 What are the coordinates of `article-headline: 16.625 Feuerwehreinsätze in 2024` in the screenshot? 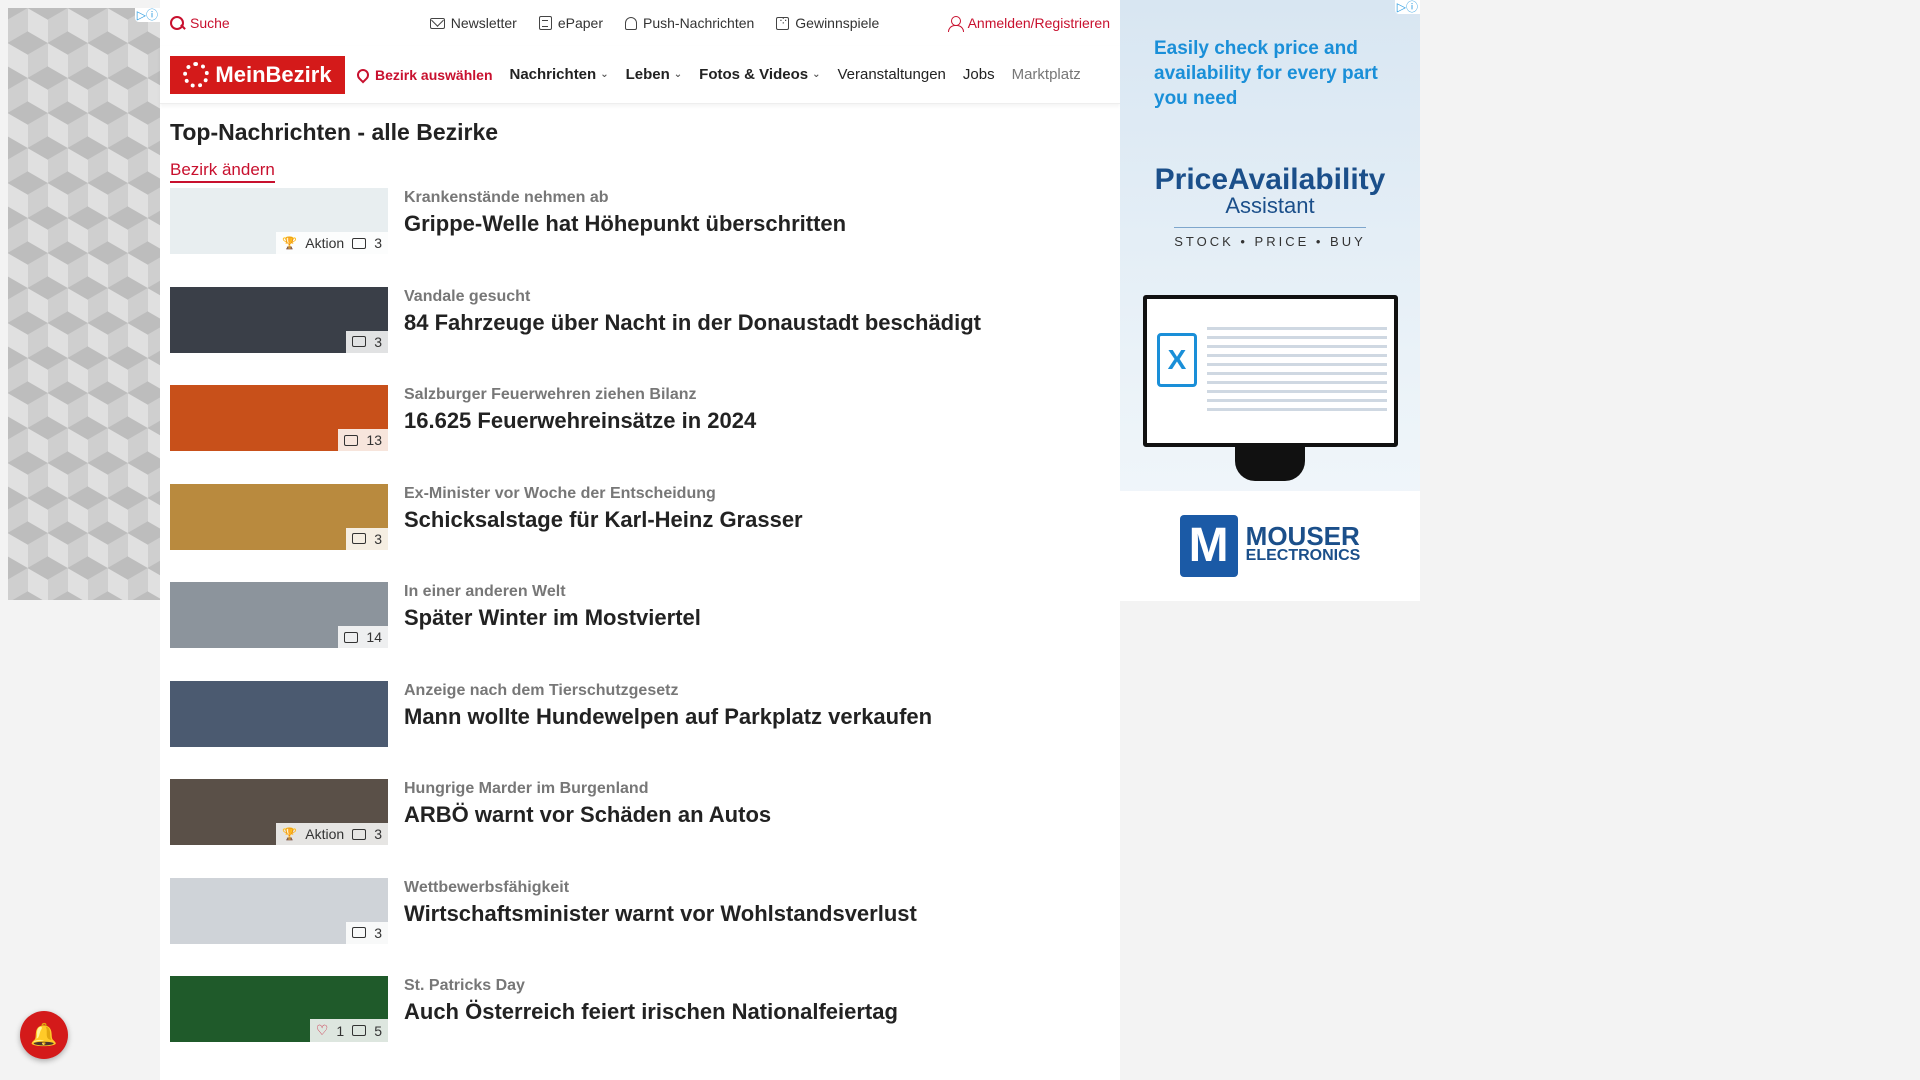 It's located at (580, 421).